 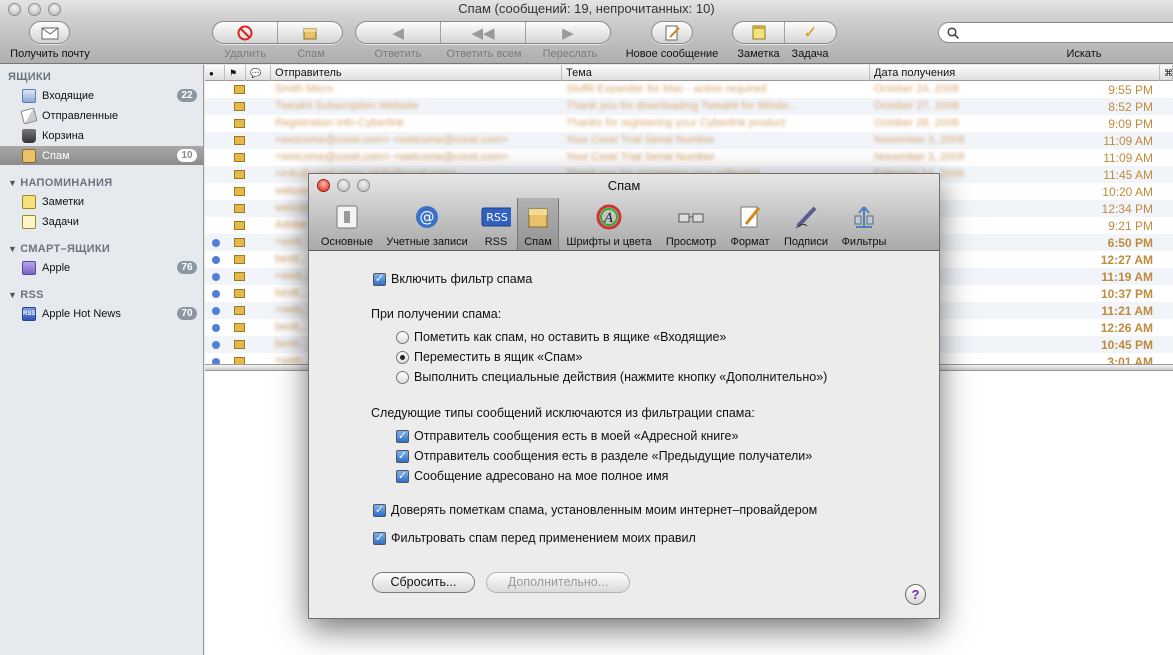 I want to click on minimize-button, so click(x=34, y=9).